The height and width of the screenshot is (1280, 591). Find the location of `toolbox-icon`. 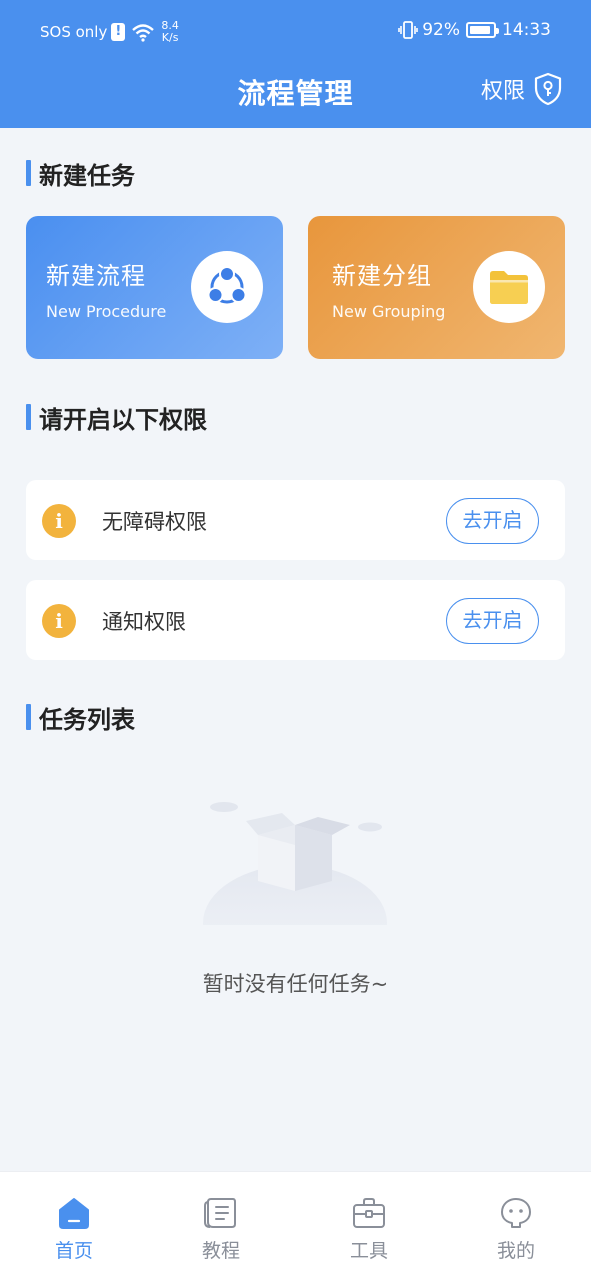

toolbox-icon is located at coordinates (369, 1213).